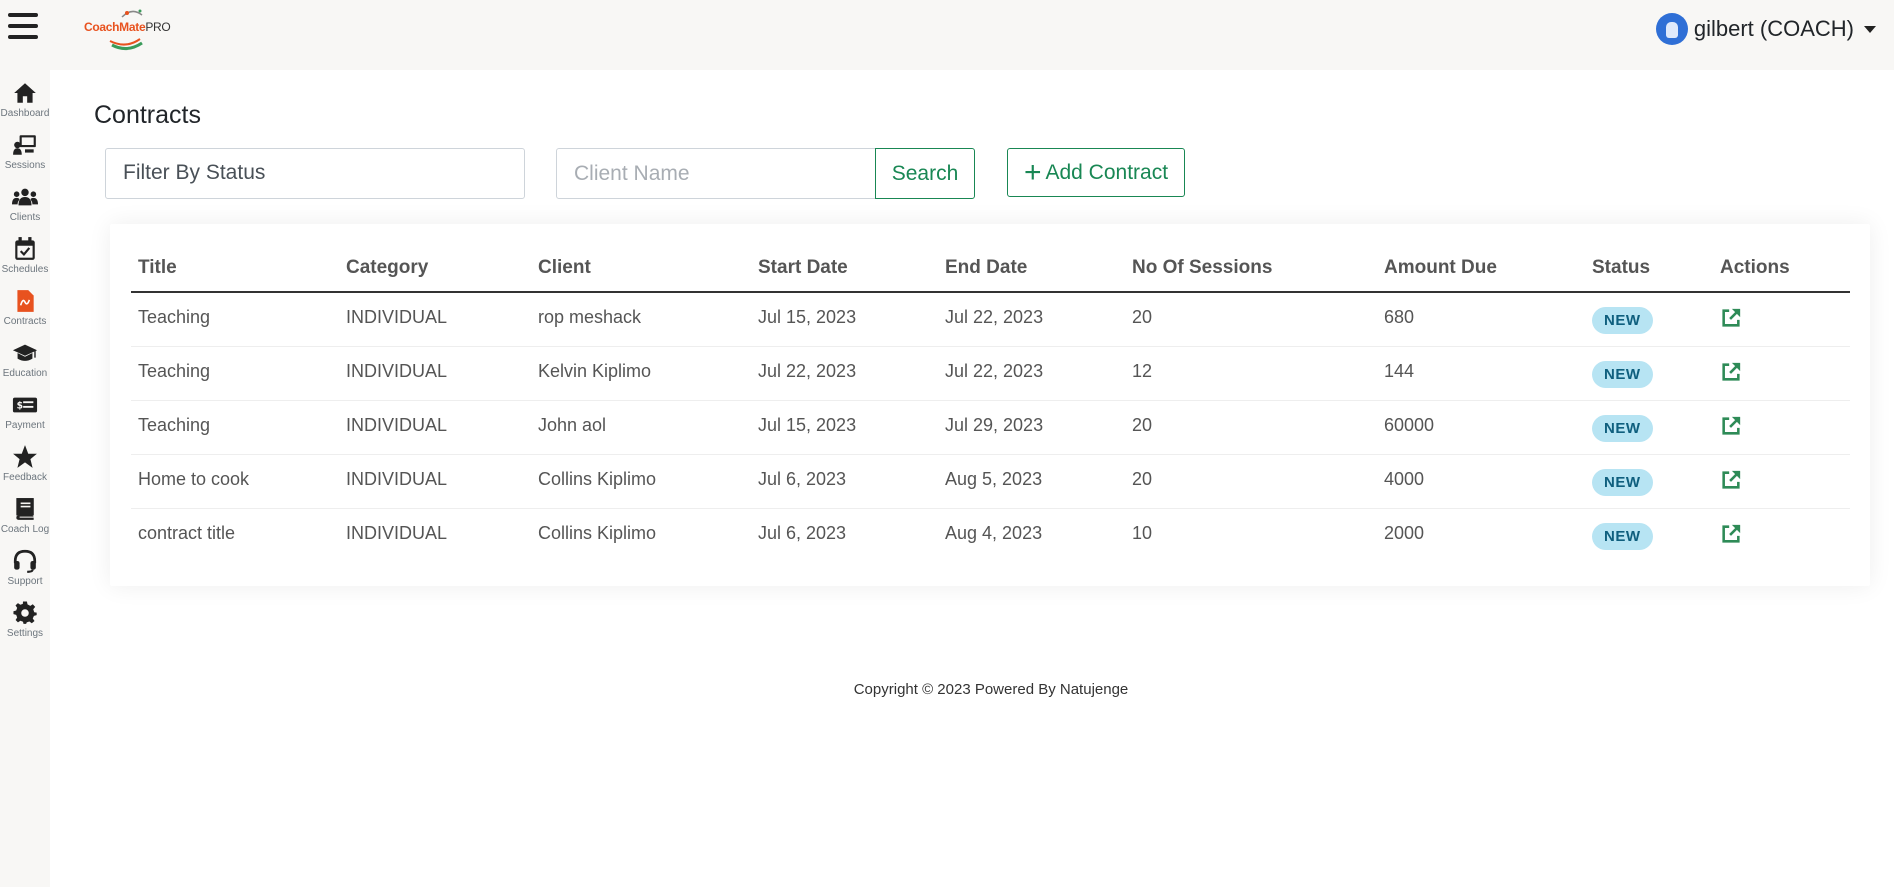  Describe the element at coordinates (1032, 172) in the screenshot. I see `plus-icon: +` at that location.